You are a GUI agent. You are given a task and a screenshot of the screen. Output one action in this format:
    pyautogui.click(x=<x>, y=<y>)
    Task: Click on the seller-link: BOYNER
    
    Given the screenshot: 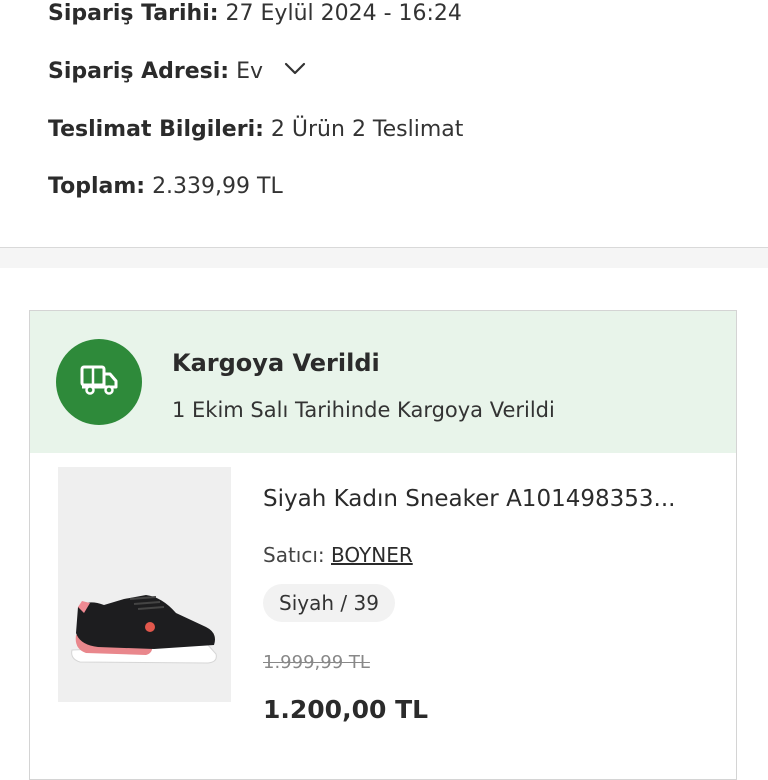 What is the action you would take?
    pyautogui.click(x=372, y=555)
    